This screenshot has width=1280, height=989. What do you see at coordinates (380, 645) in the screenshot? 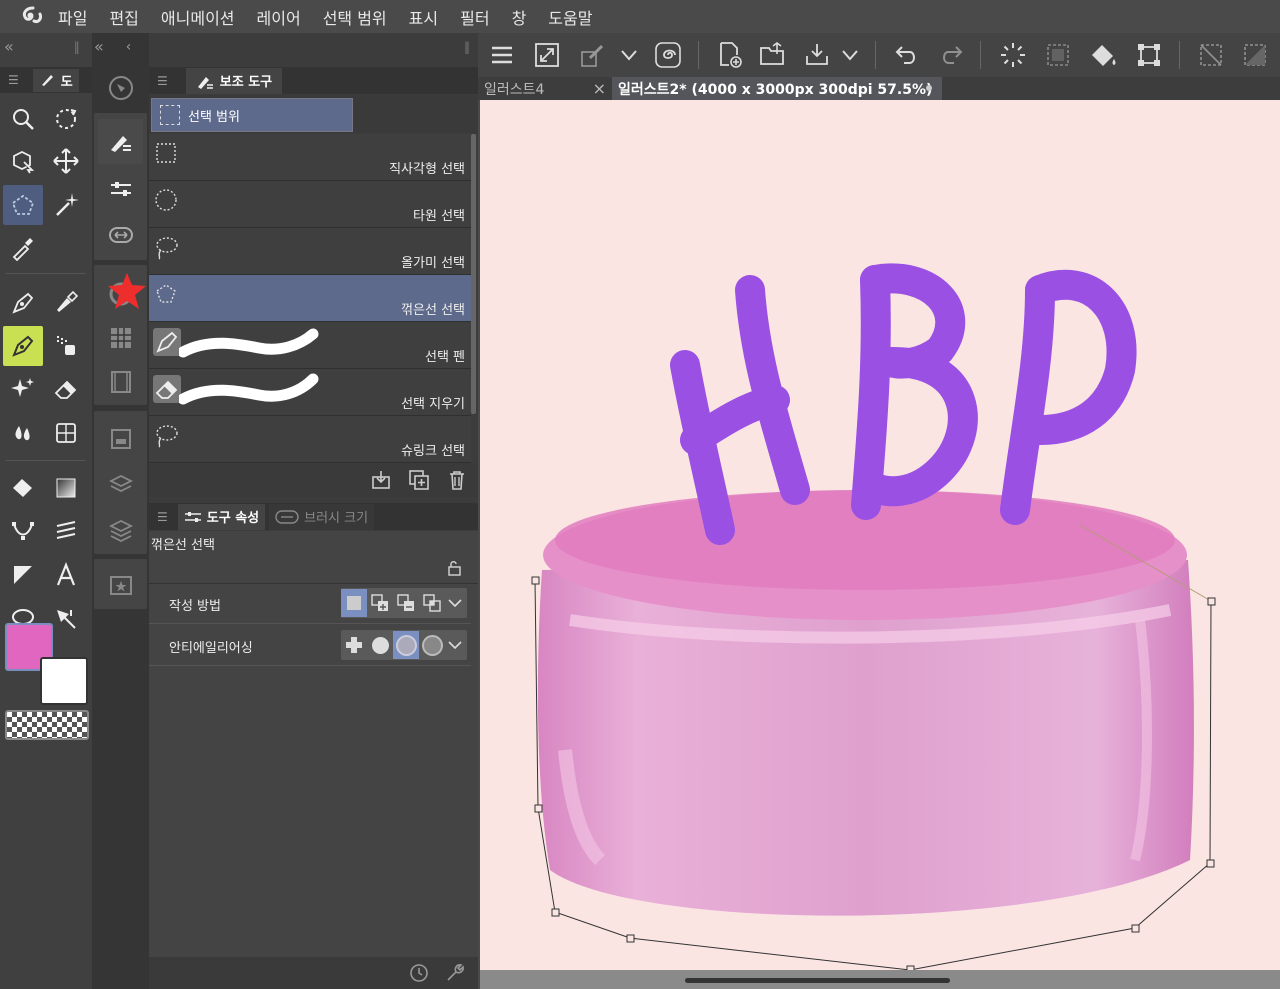
I see `aa-weak-icon` at bounding box center [380, 645].